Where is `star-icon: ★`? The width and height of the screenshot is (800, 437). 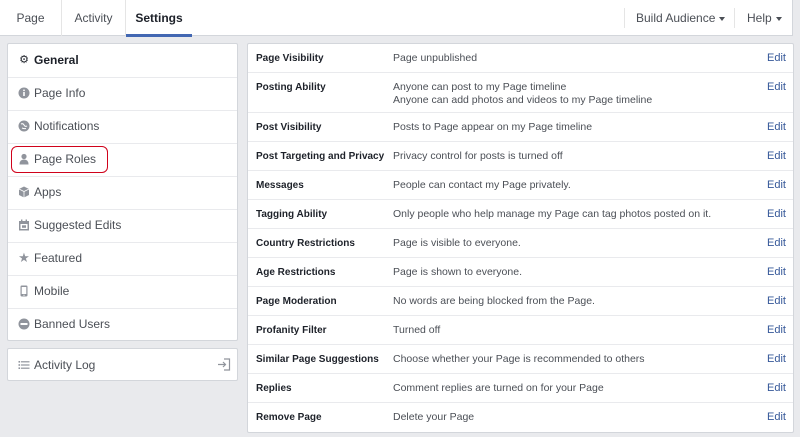
star-icon: ★ is located at coordinates (24, 257).